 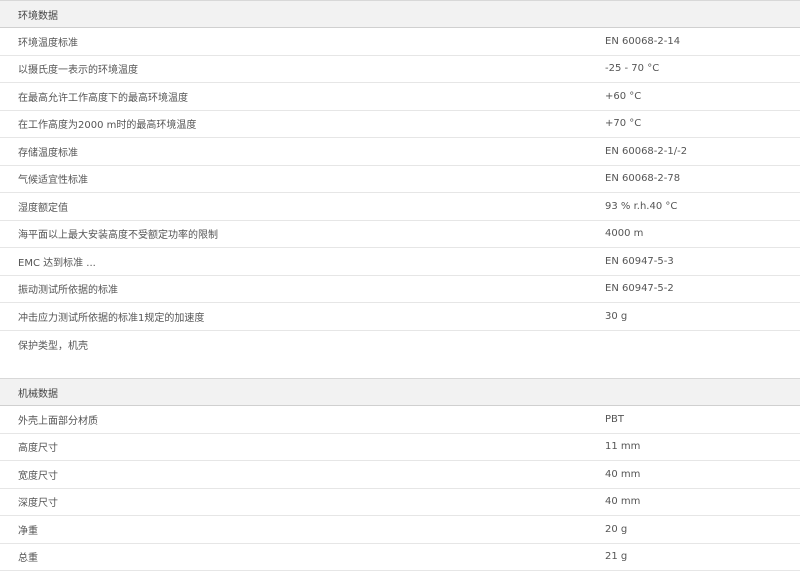 What do you see at coordinates (38, 16) in the screenshot?
I see `section-title: 环境数据` at bounding box center [38, 16].